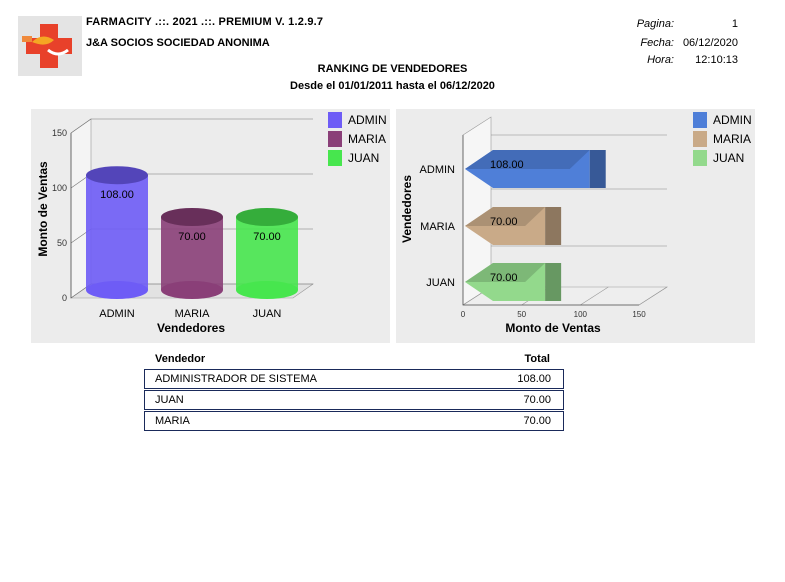 This screenshot has height=582, width=785. What do you see at coordinates (655, 24) in the screenshot?
I see `pagina-label: Pagina:` at bounding box center [655, 24].